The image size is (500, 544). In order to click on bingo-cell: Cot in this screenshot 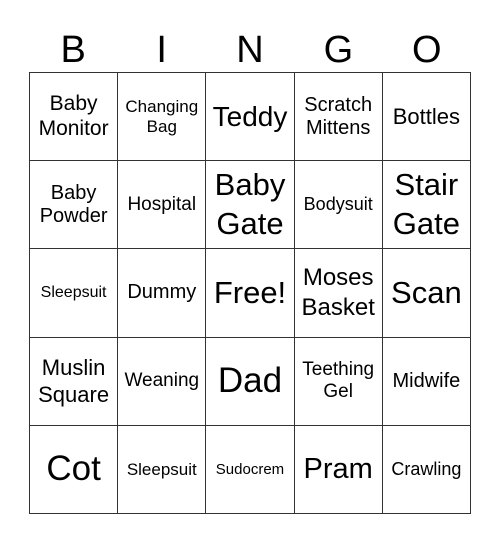, I will do `click(74, 469)`.